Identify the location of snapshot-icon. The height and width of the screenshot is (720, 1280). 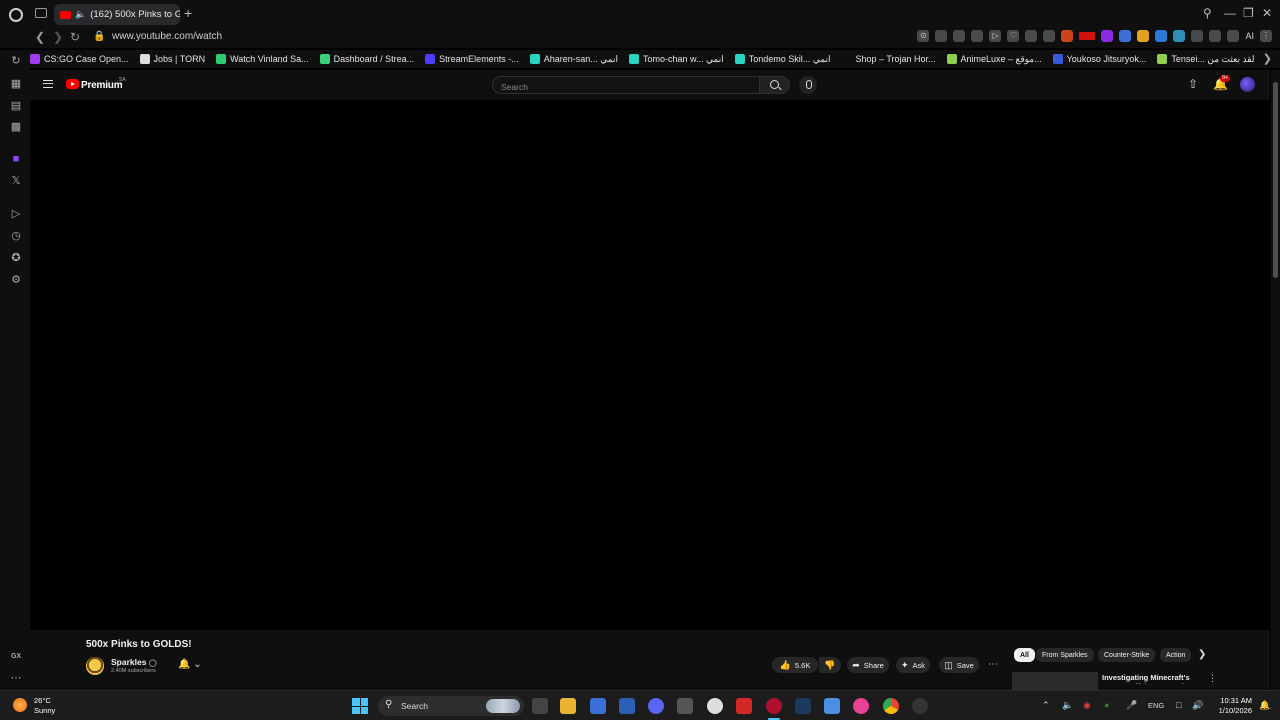
(959, 36).